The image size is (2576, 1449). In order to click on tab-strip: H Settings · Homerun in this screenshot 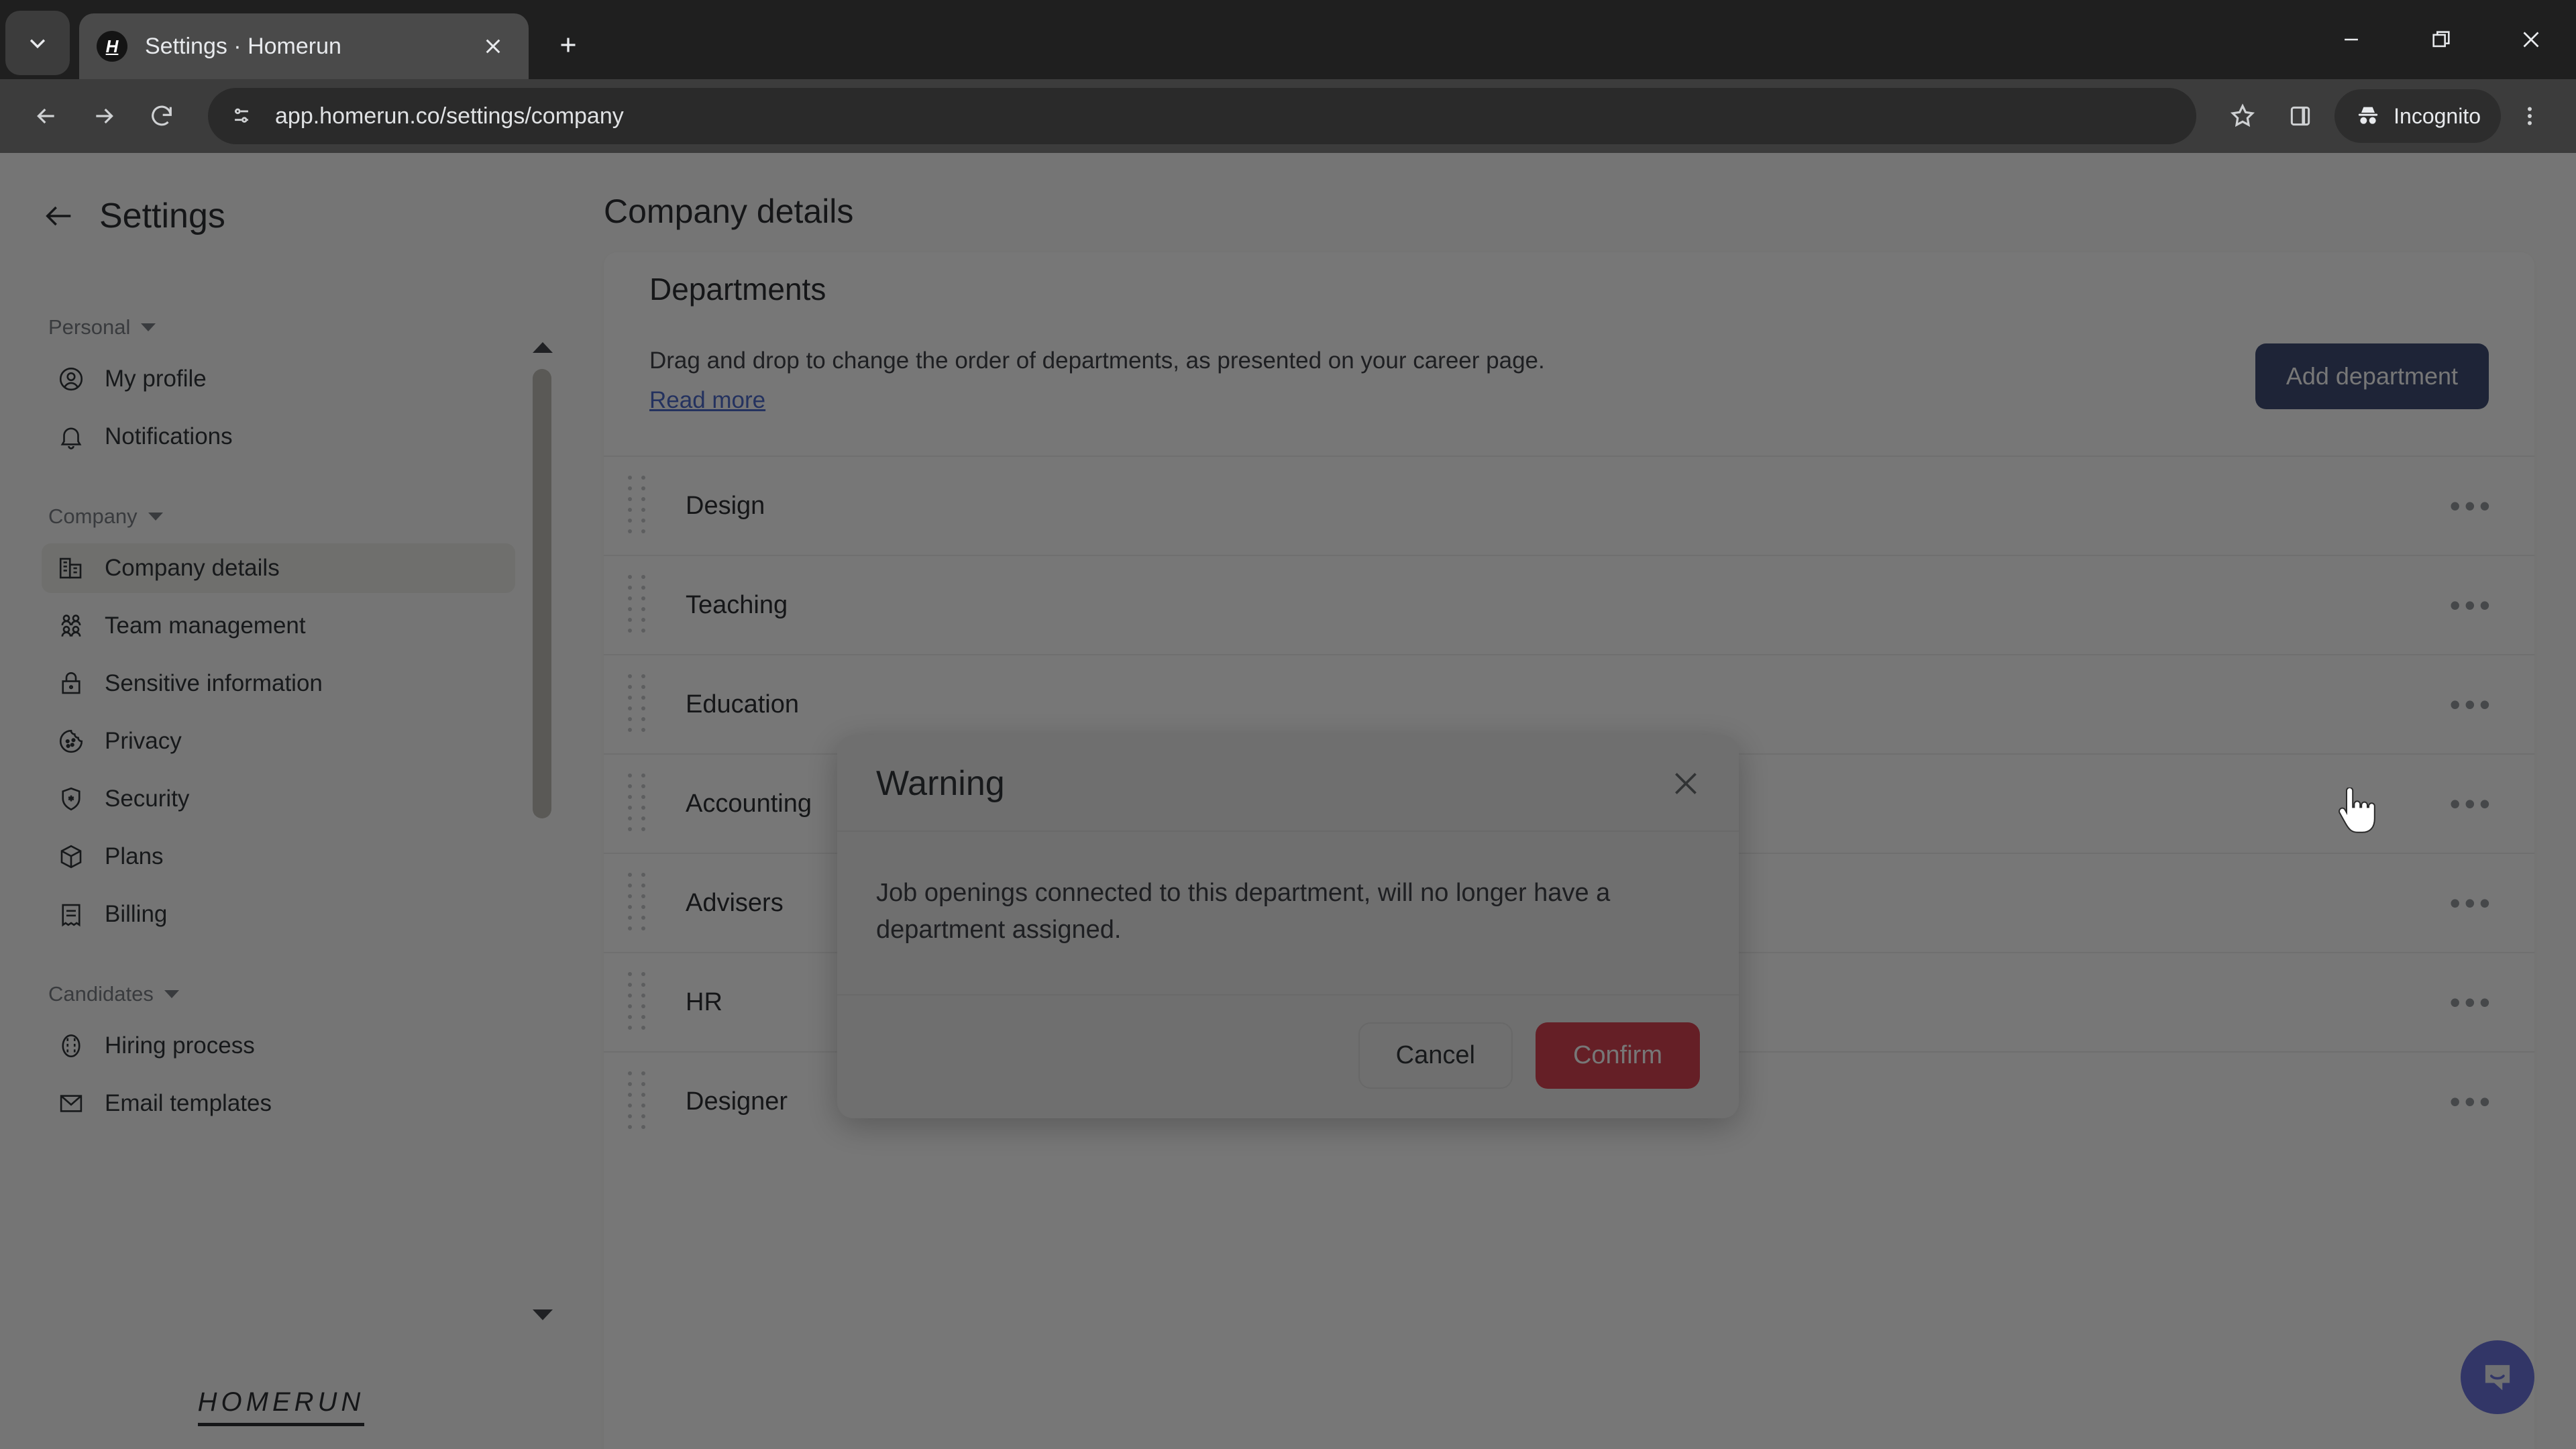, I will do `click(1288, 39)`.